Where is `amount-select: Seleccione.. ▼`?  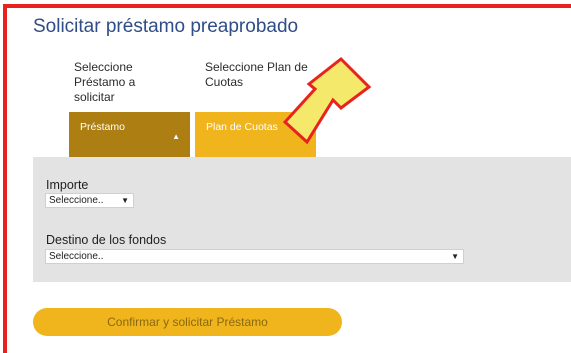
amount-select: Seleccione.. ▼ is located at coordinates (89, 200).